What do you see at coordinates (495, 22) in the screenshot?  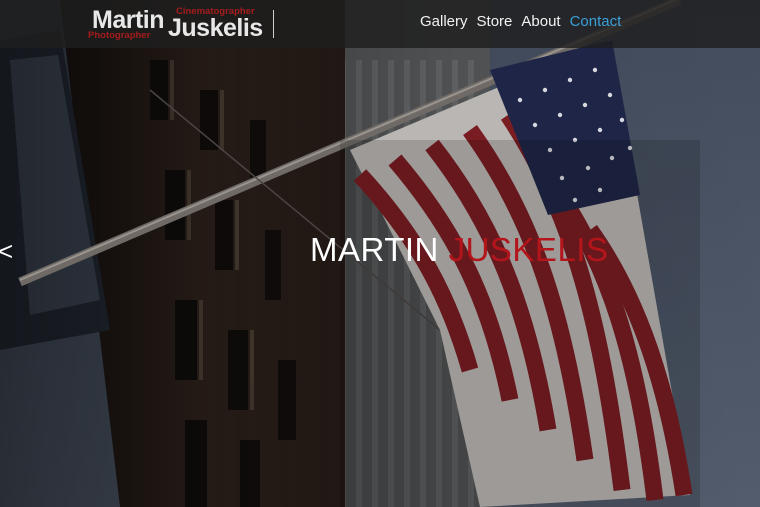 I see `nav-item-store: Store` at bounding box center [495, 22].